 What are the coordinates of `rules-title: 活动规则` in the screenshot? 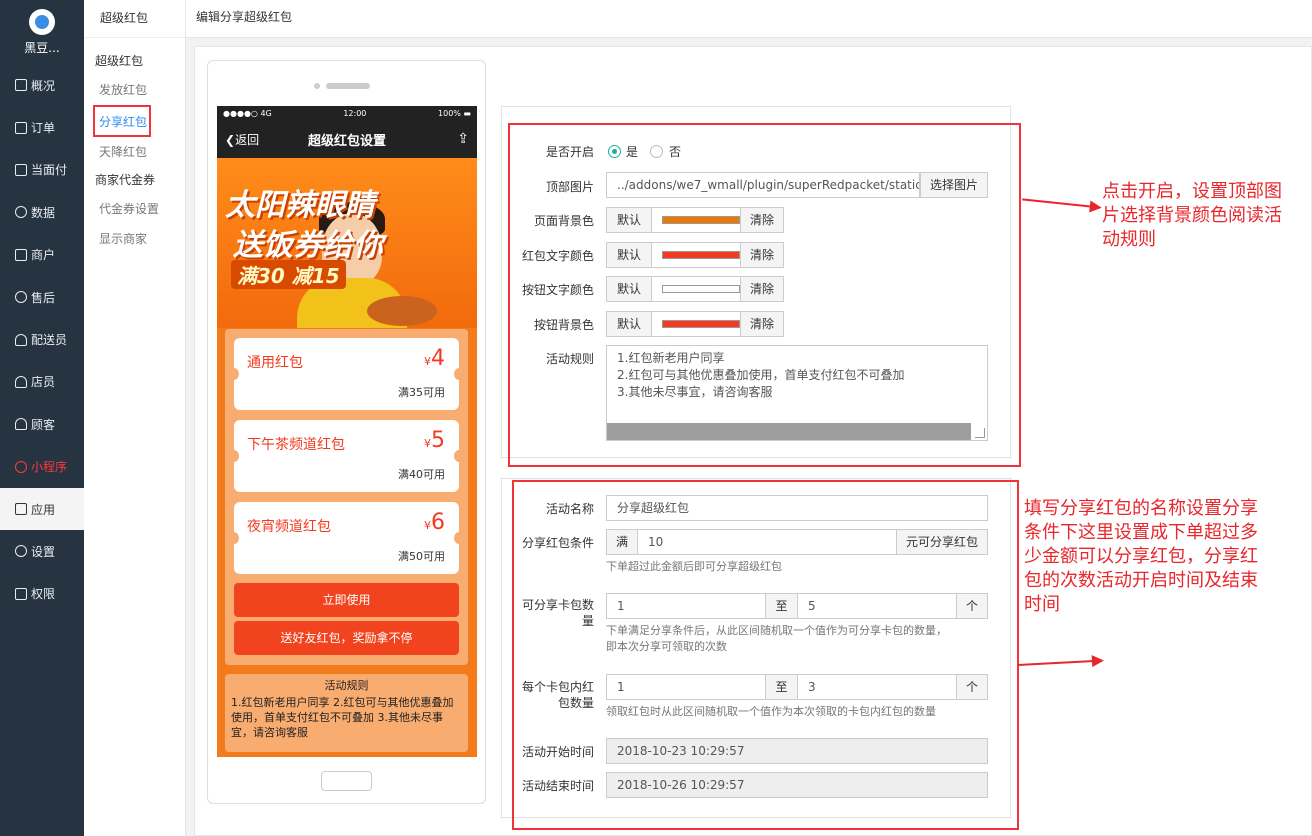 It's located at (346, 685).